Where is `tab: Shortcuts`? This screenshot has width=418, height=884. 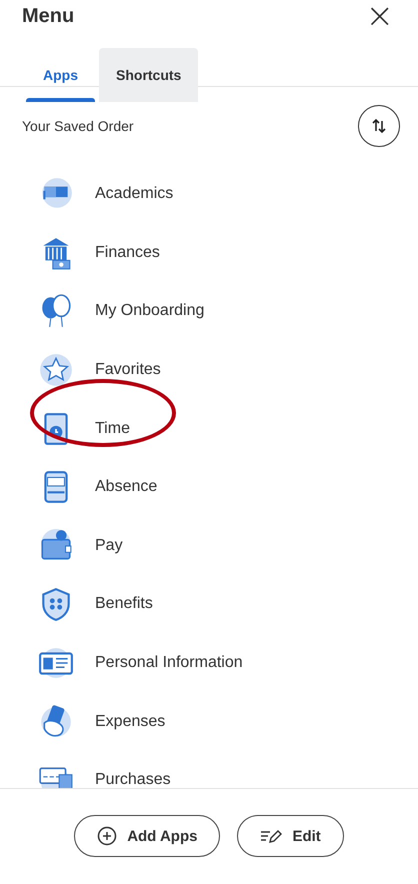 tab: Shortcuts is located at coordinates (148, 75).